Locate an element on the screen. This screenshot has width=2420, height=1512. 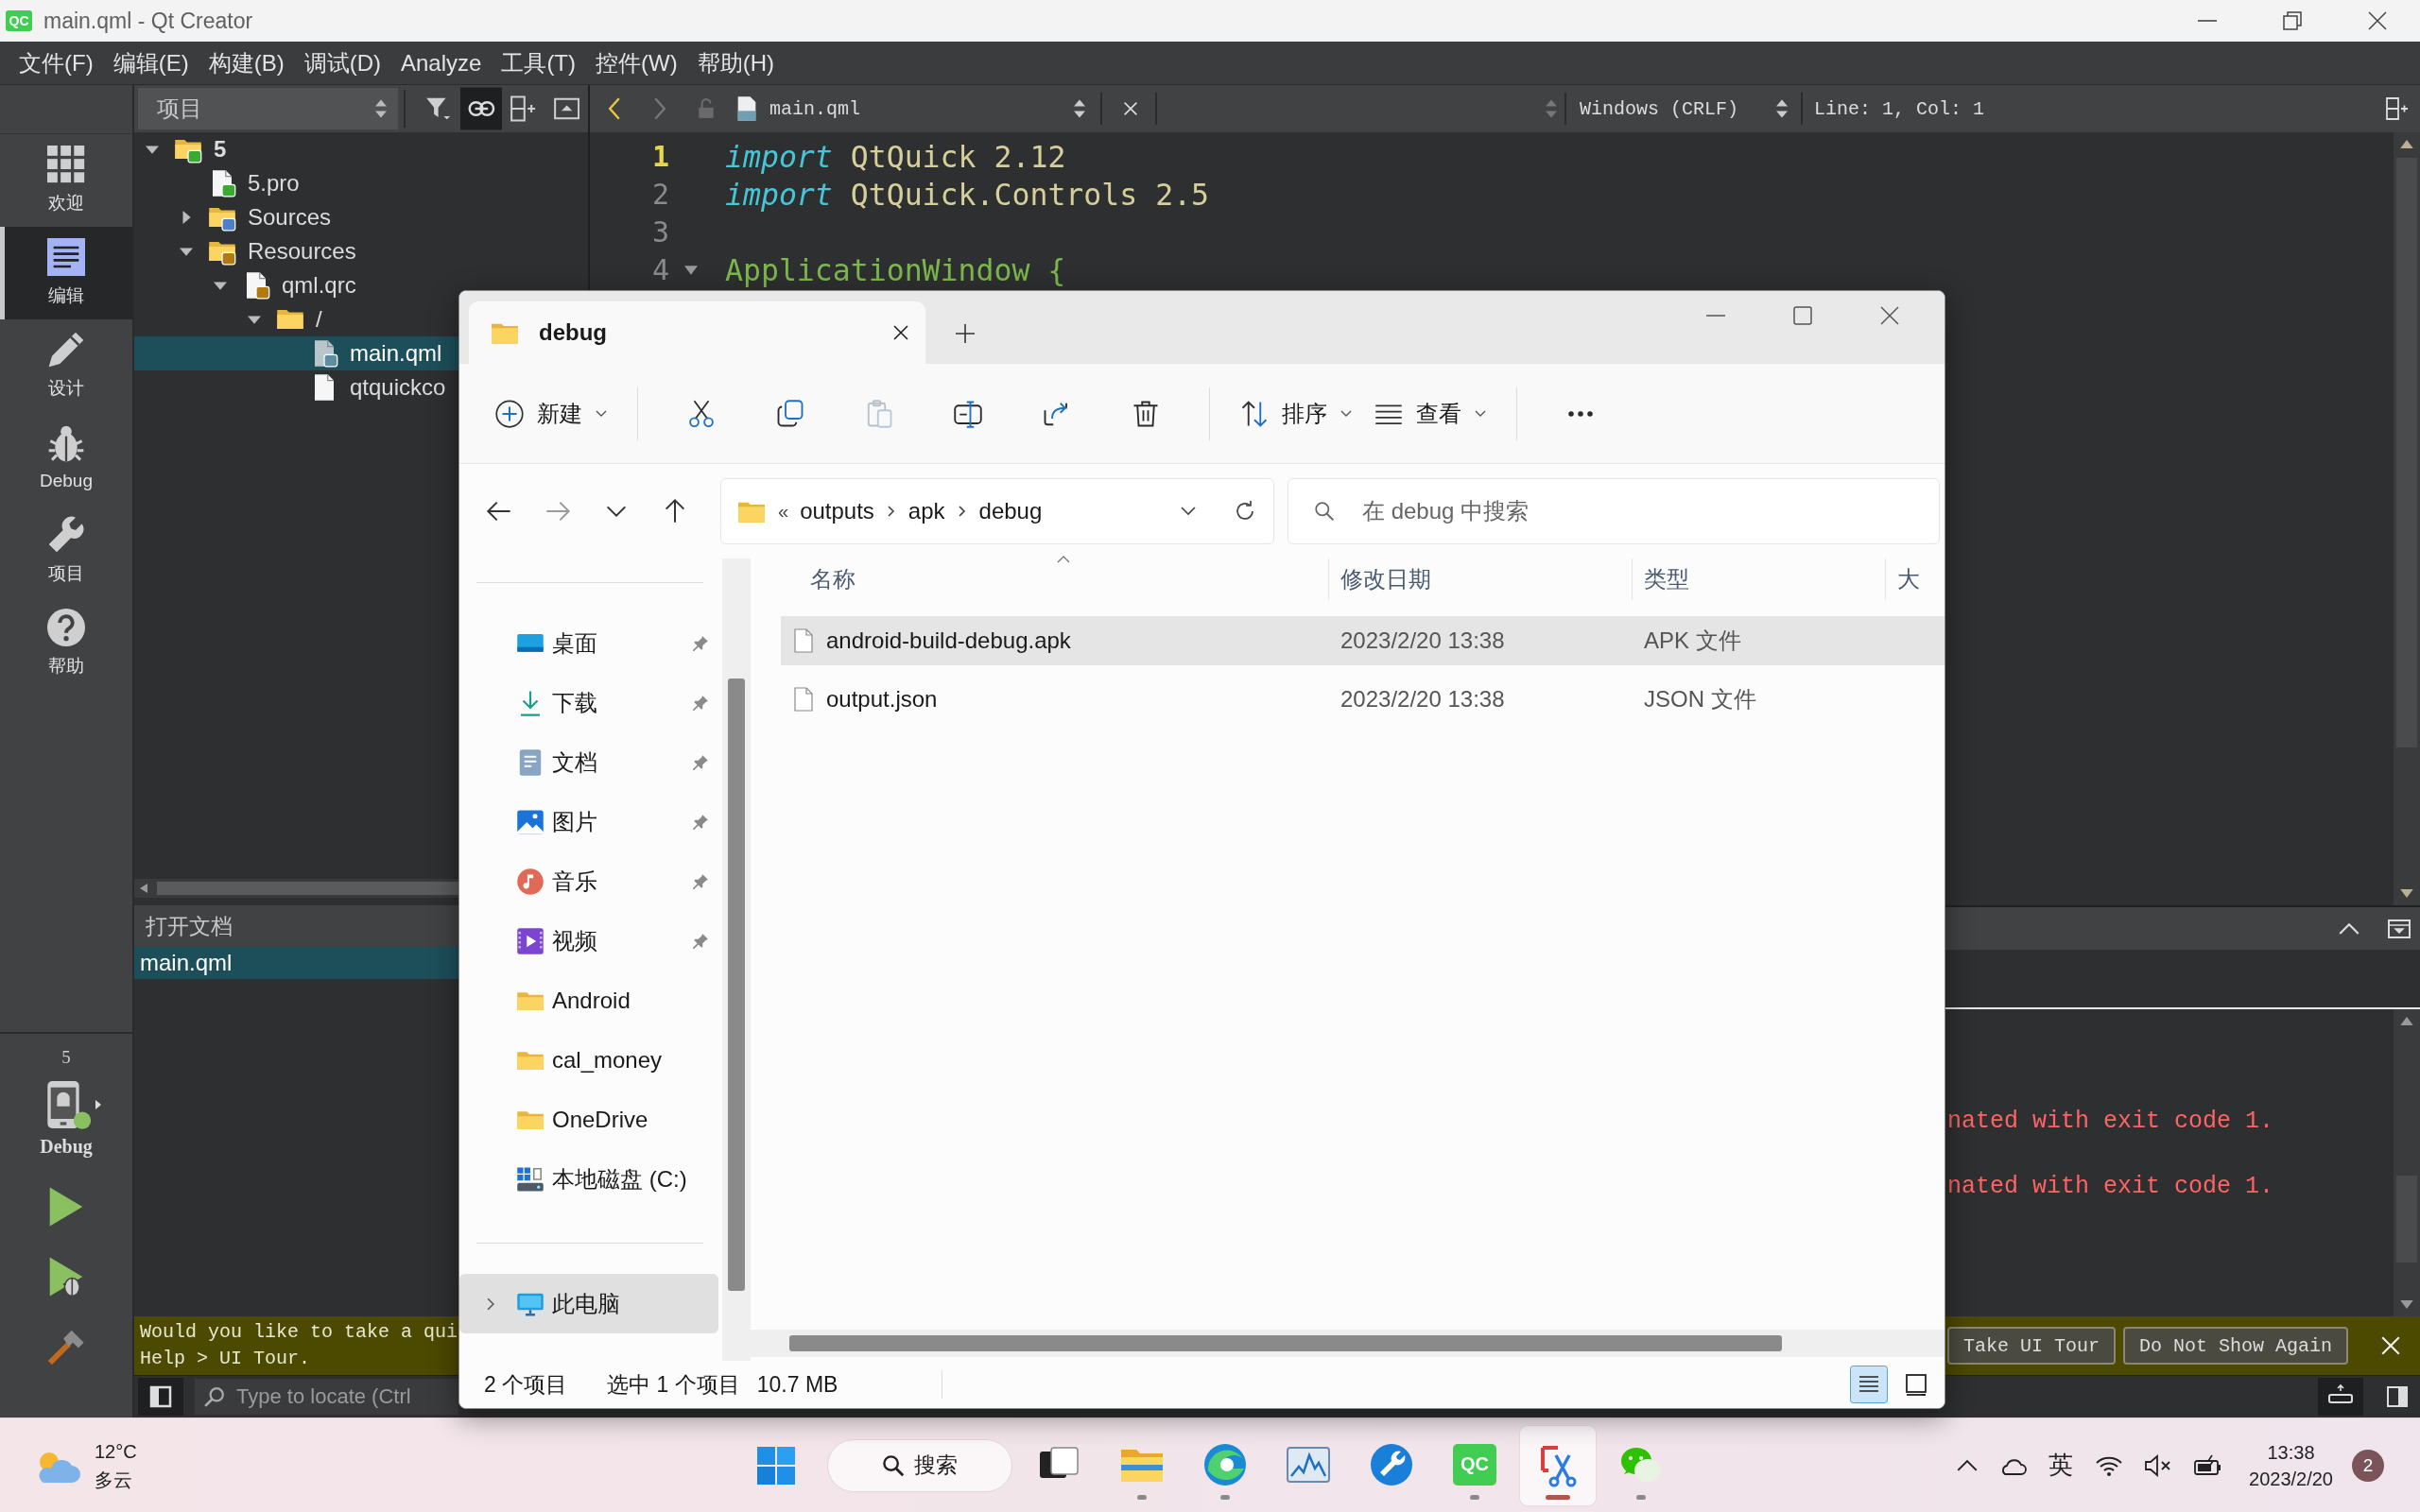
sort-button: 排序 is located at coordinates (1296, 413).